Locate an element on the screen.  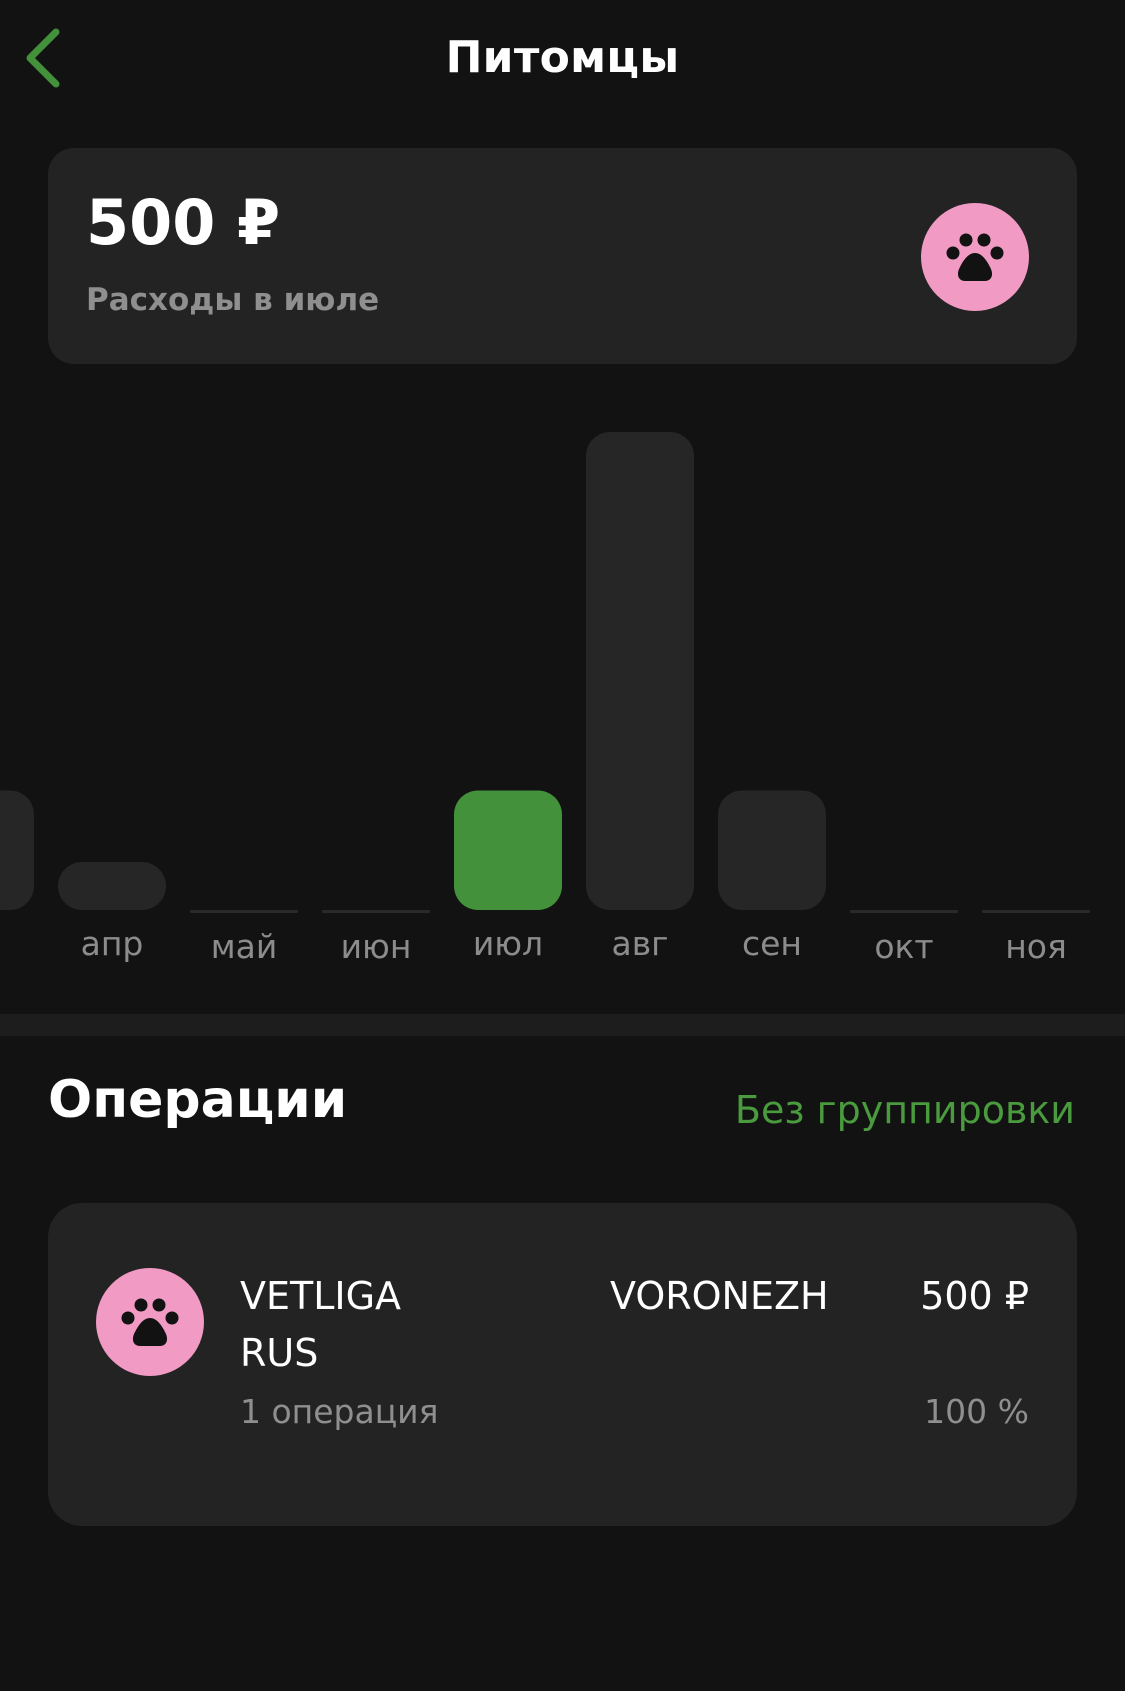
chart-bar-ноя is located at coordinates (1036, 911).